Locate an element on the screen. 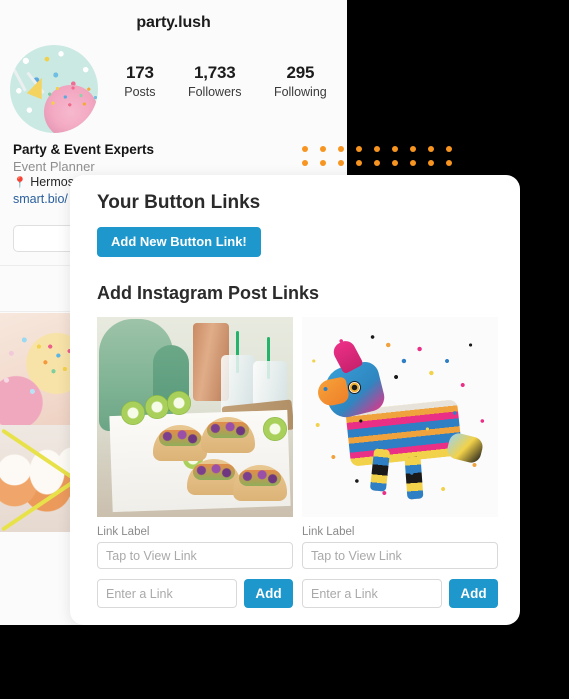  profile-grid-photo-donut is located at coordinates (40, 369).